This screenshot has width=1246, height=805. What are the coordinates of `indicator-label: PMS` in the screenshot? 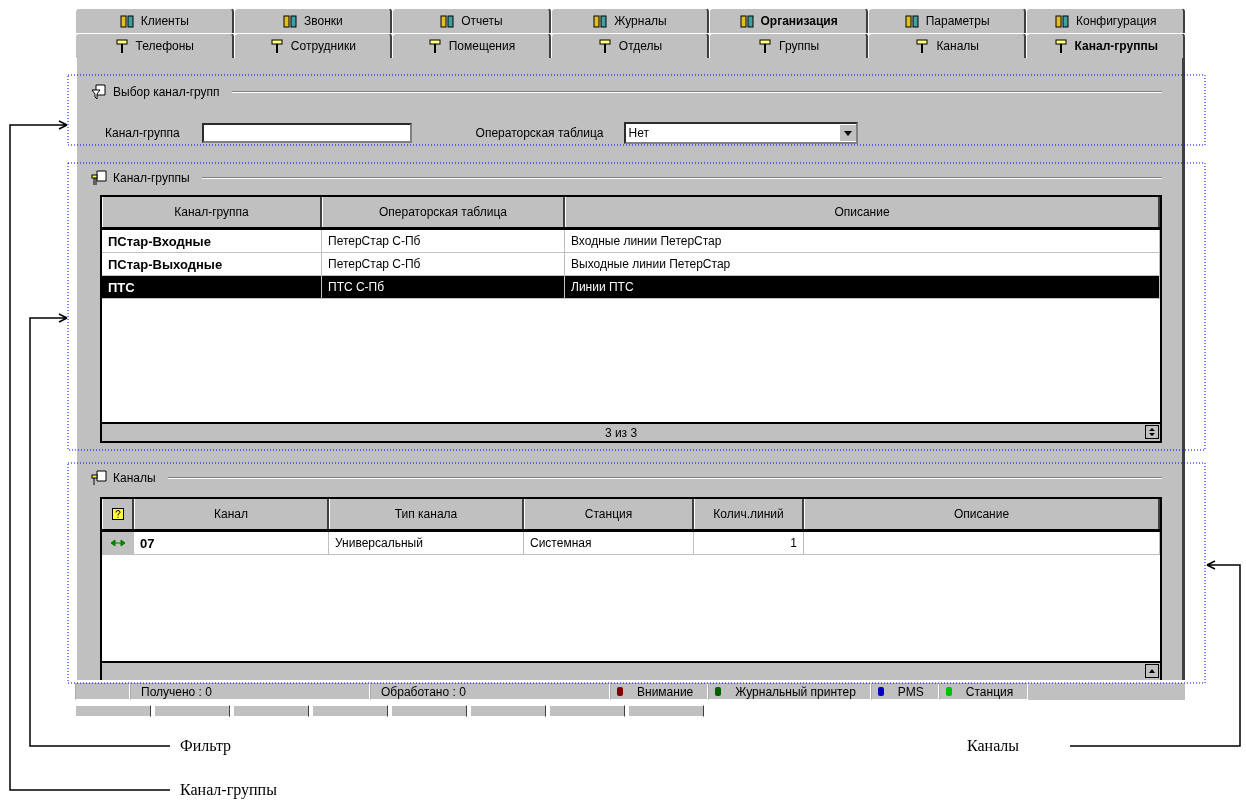 It's located at (910, 691).